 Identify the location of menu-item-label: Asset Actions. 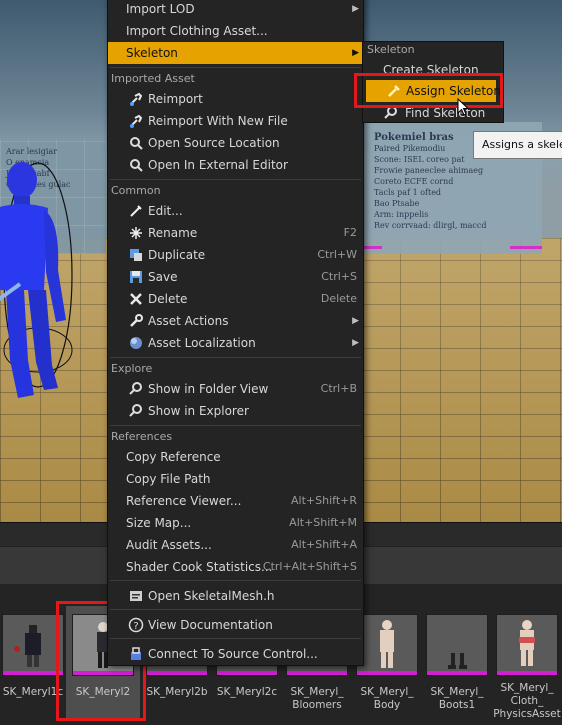
(188, 321).